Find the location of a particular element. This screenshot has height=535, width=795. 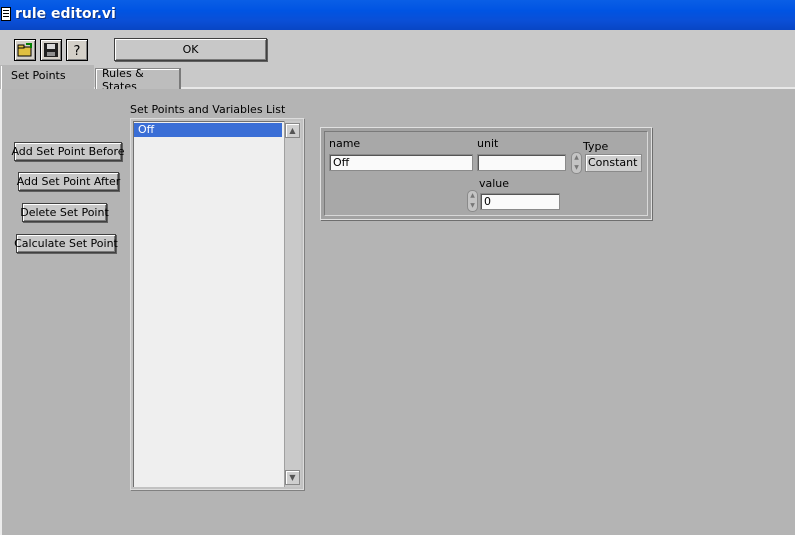

add-set-point-before-button: Add Set Point Before is located at coordinates (68, 151).